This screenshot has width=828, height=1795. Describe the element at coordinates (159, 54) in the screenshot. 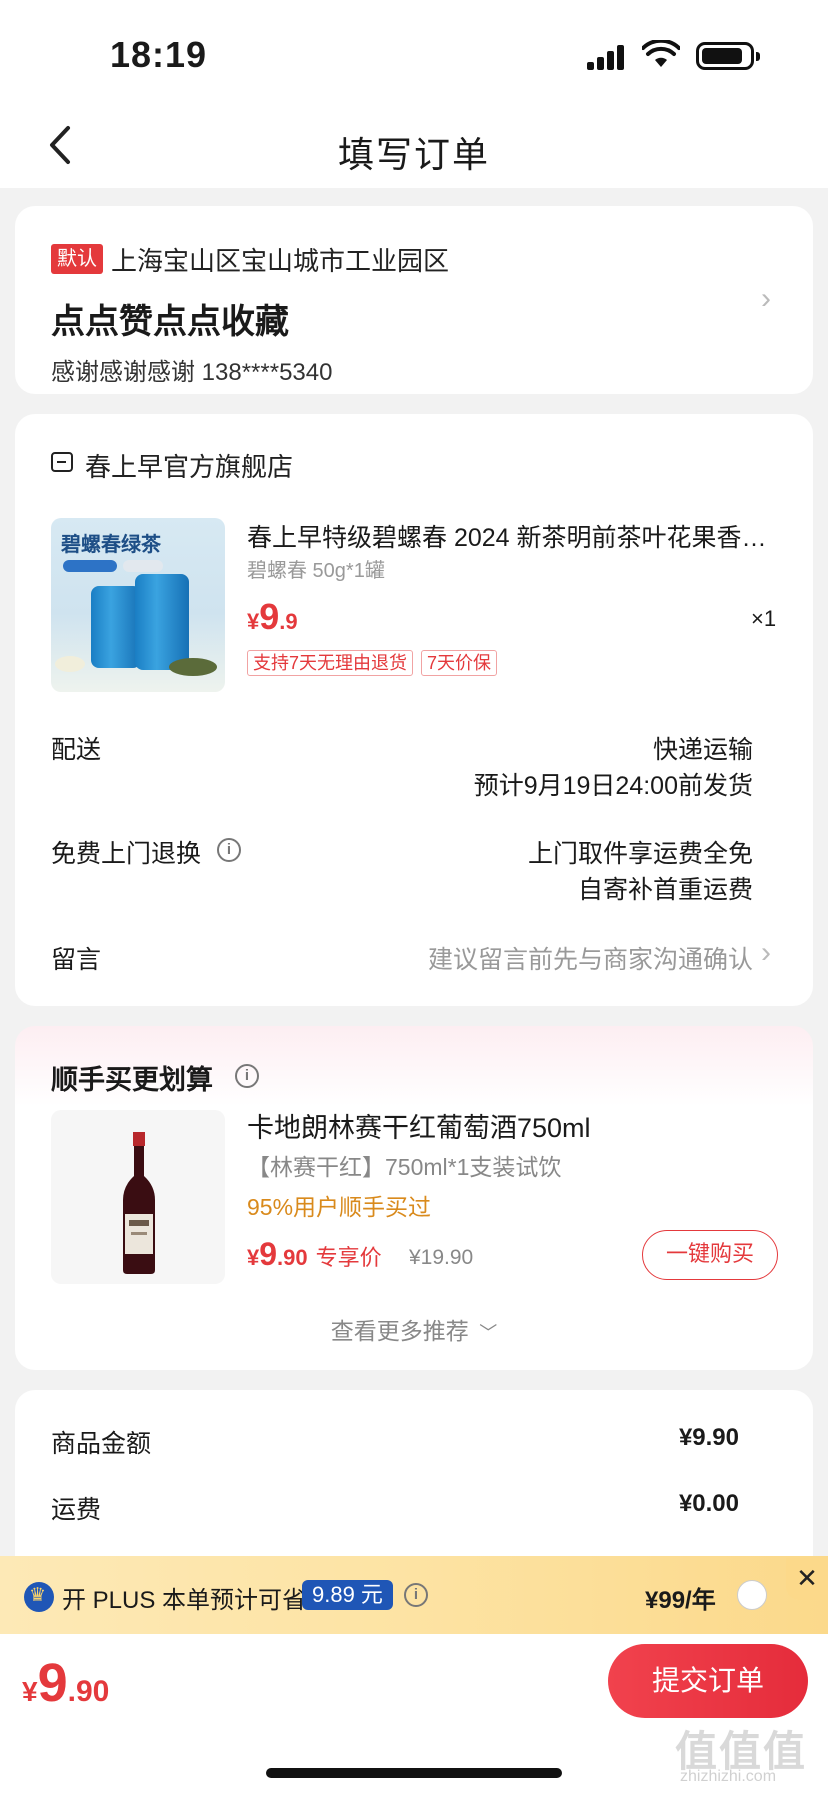

I see `status-time: 18:19` at that location.